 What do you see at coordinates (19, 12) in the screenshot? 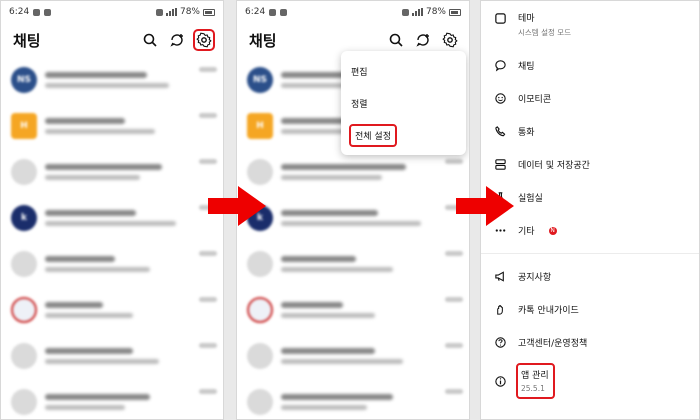
I see `status-time: 6:24` at bounding box center [19, 12].